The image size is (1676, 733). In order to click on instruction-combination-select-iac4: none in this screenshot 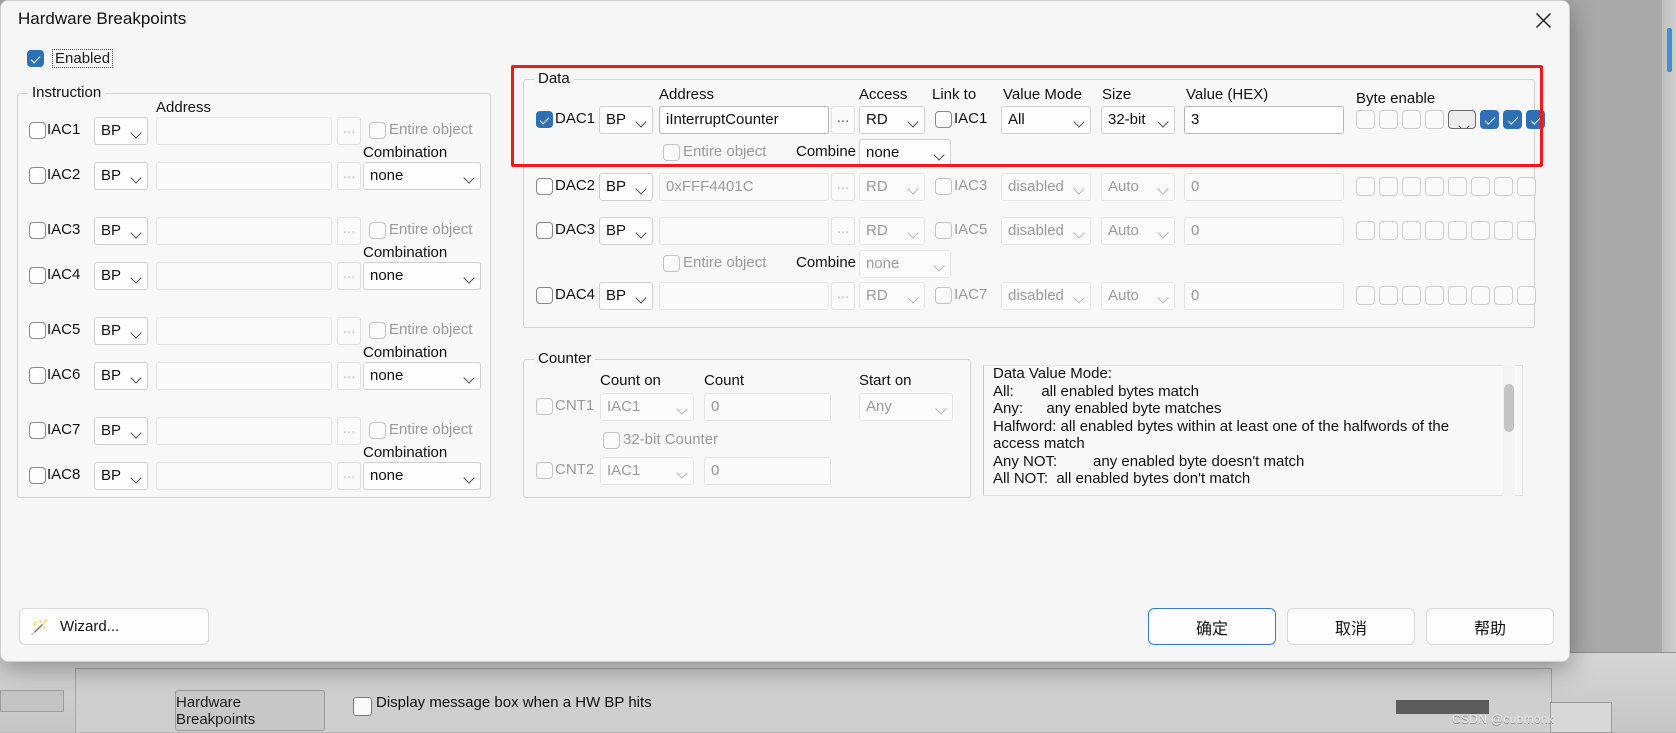, I will do `click(422, 276)`.